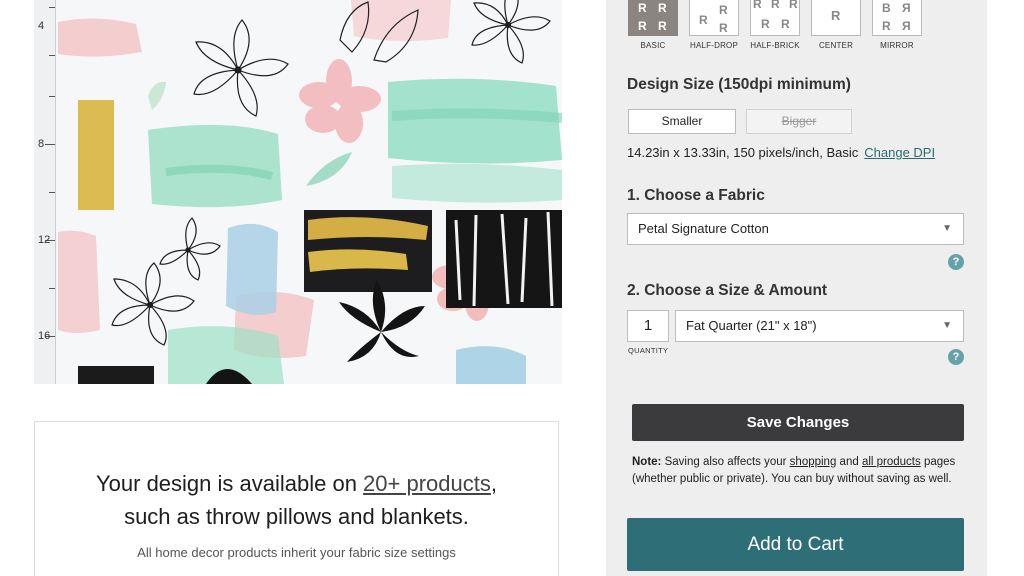  I want to click on ruler-label: 16, so click(44, 336).